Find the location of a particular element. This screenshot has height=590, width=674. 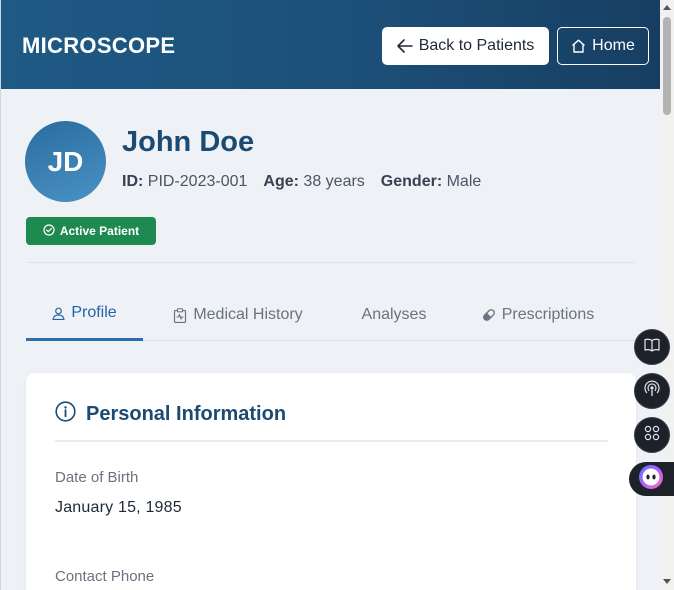

side-apps-button is located at coordinates (652, 435).